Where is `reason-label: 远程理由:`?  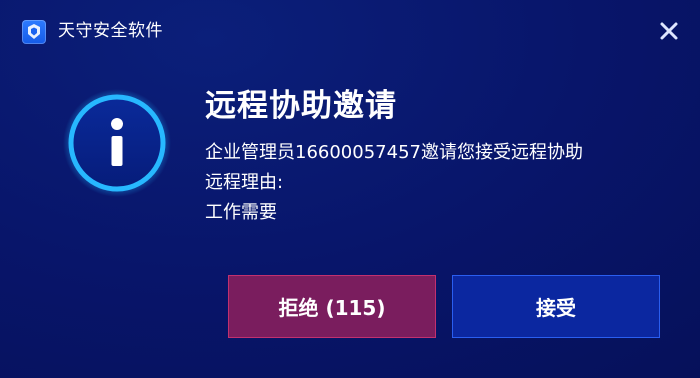 reason-label: 远程理由: is located at coordinates (244, 182).